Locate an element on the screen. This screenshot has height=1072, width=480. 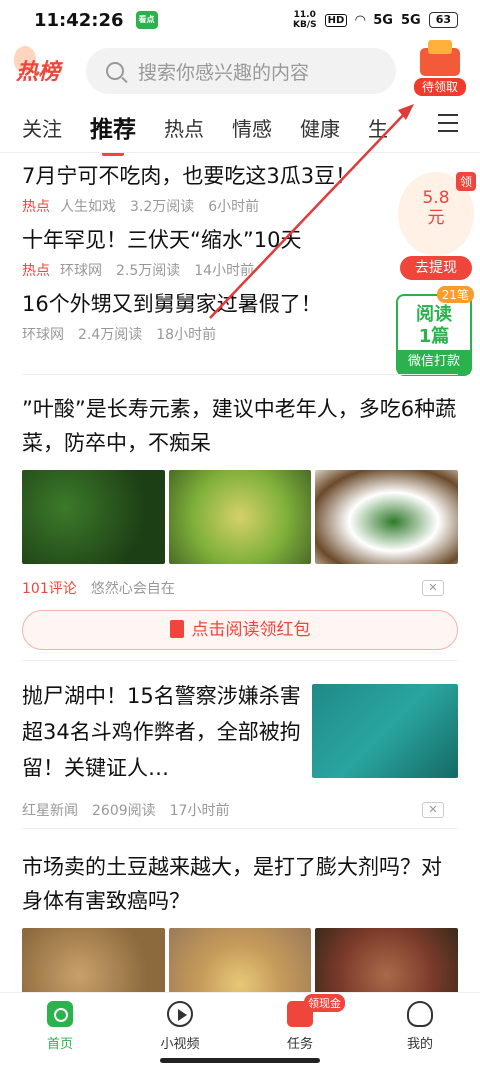
hot-title: 7月宁可不吃肉，也要吃这3瓜3豆！ is located at coordinates (207, 175).